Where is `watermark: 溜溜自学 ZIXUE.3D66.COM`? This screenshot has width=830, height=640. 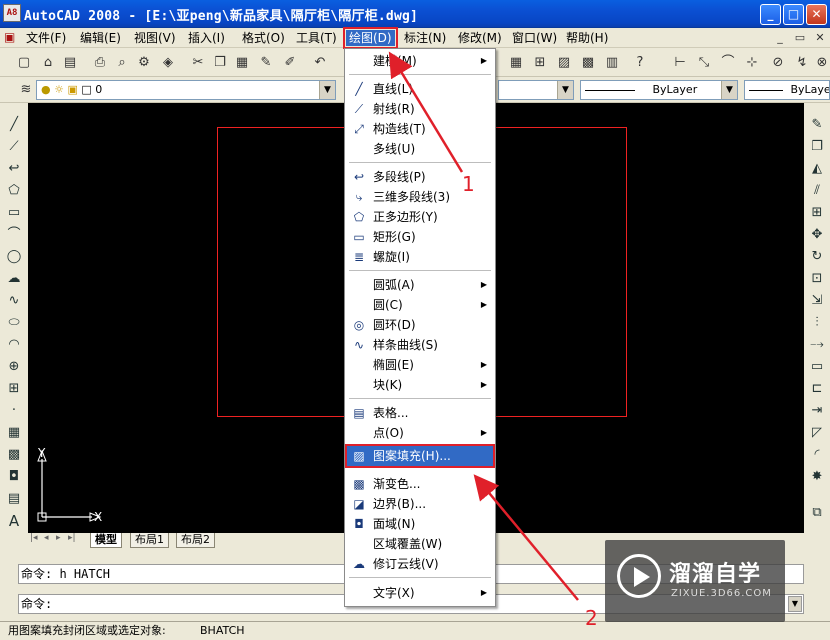 watermark: 溜溜自学 ZIXUE.3D66.COM is located at coordinates (695, 581).